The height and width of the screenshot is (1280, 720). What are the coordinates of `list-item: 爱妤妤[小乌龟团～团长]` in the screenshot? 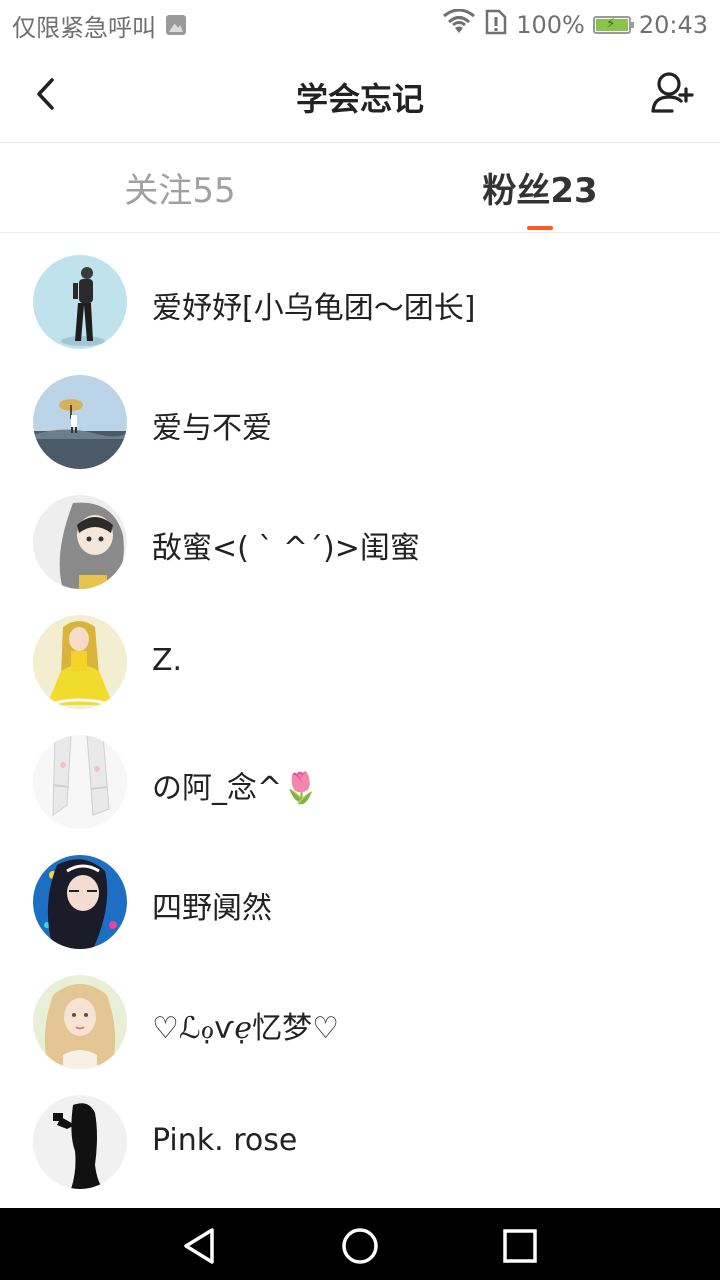 It's located at (360, 293).